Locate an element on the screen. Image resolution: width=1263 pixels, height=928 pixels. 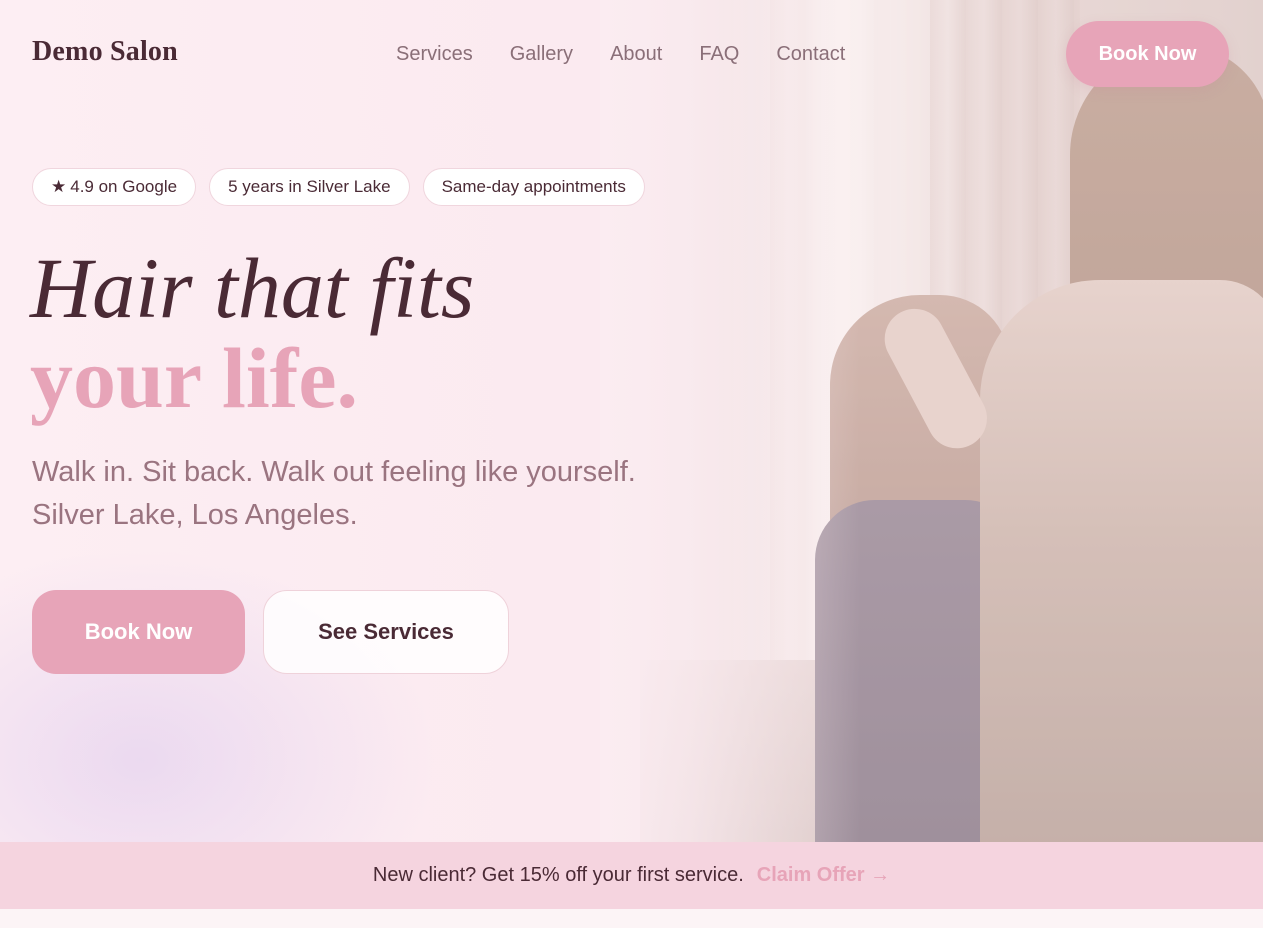
nav-item-faq: FAQ is located at coordinates (719, 54).